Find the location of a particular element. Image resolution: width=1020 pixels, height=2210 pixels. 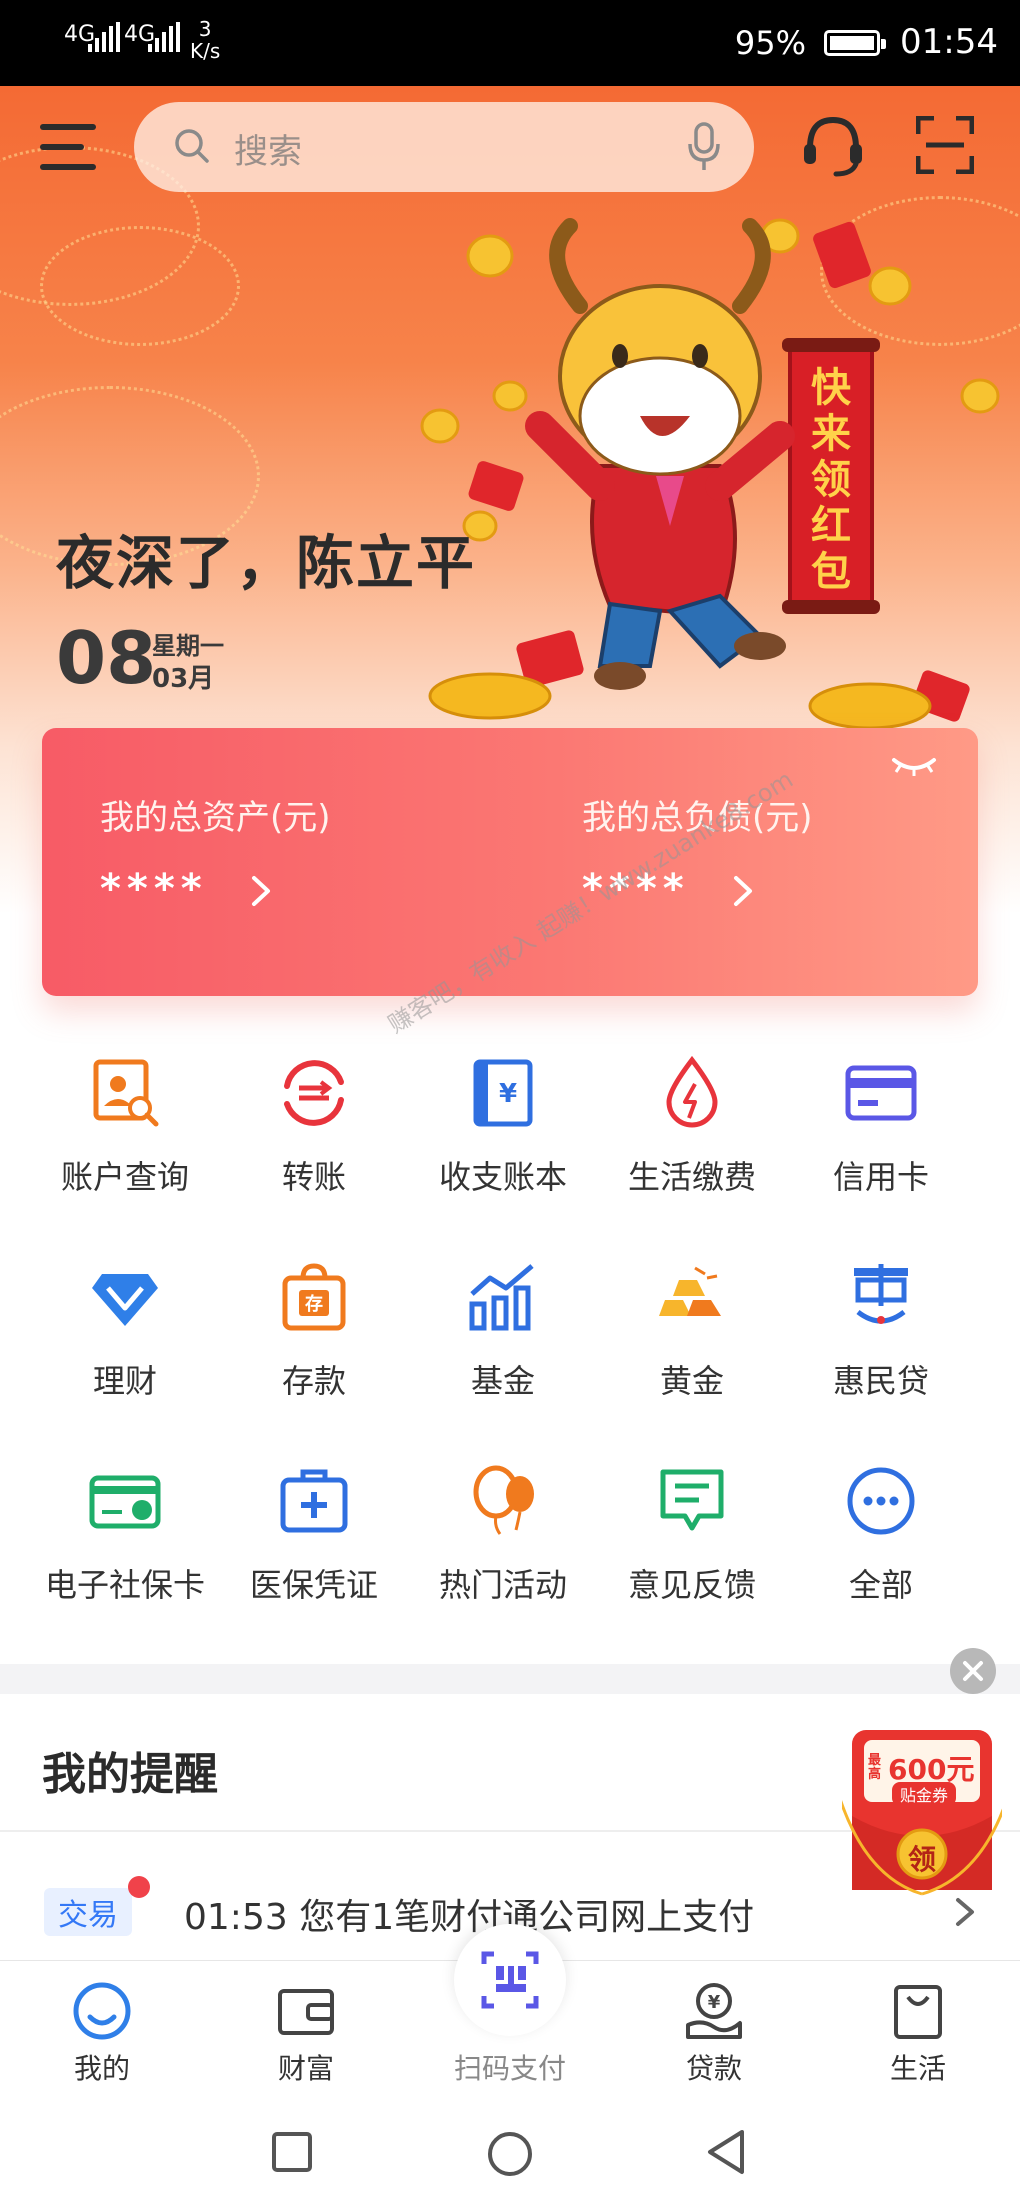

grid-item-fund: 基金 is located at coordinates (503, 1339).